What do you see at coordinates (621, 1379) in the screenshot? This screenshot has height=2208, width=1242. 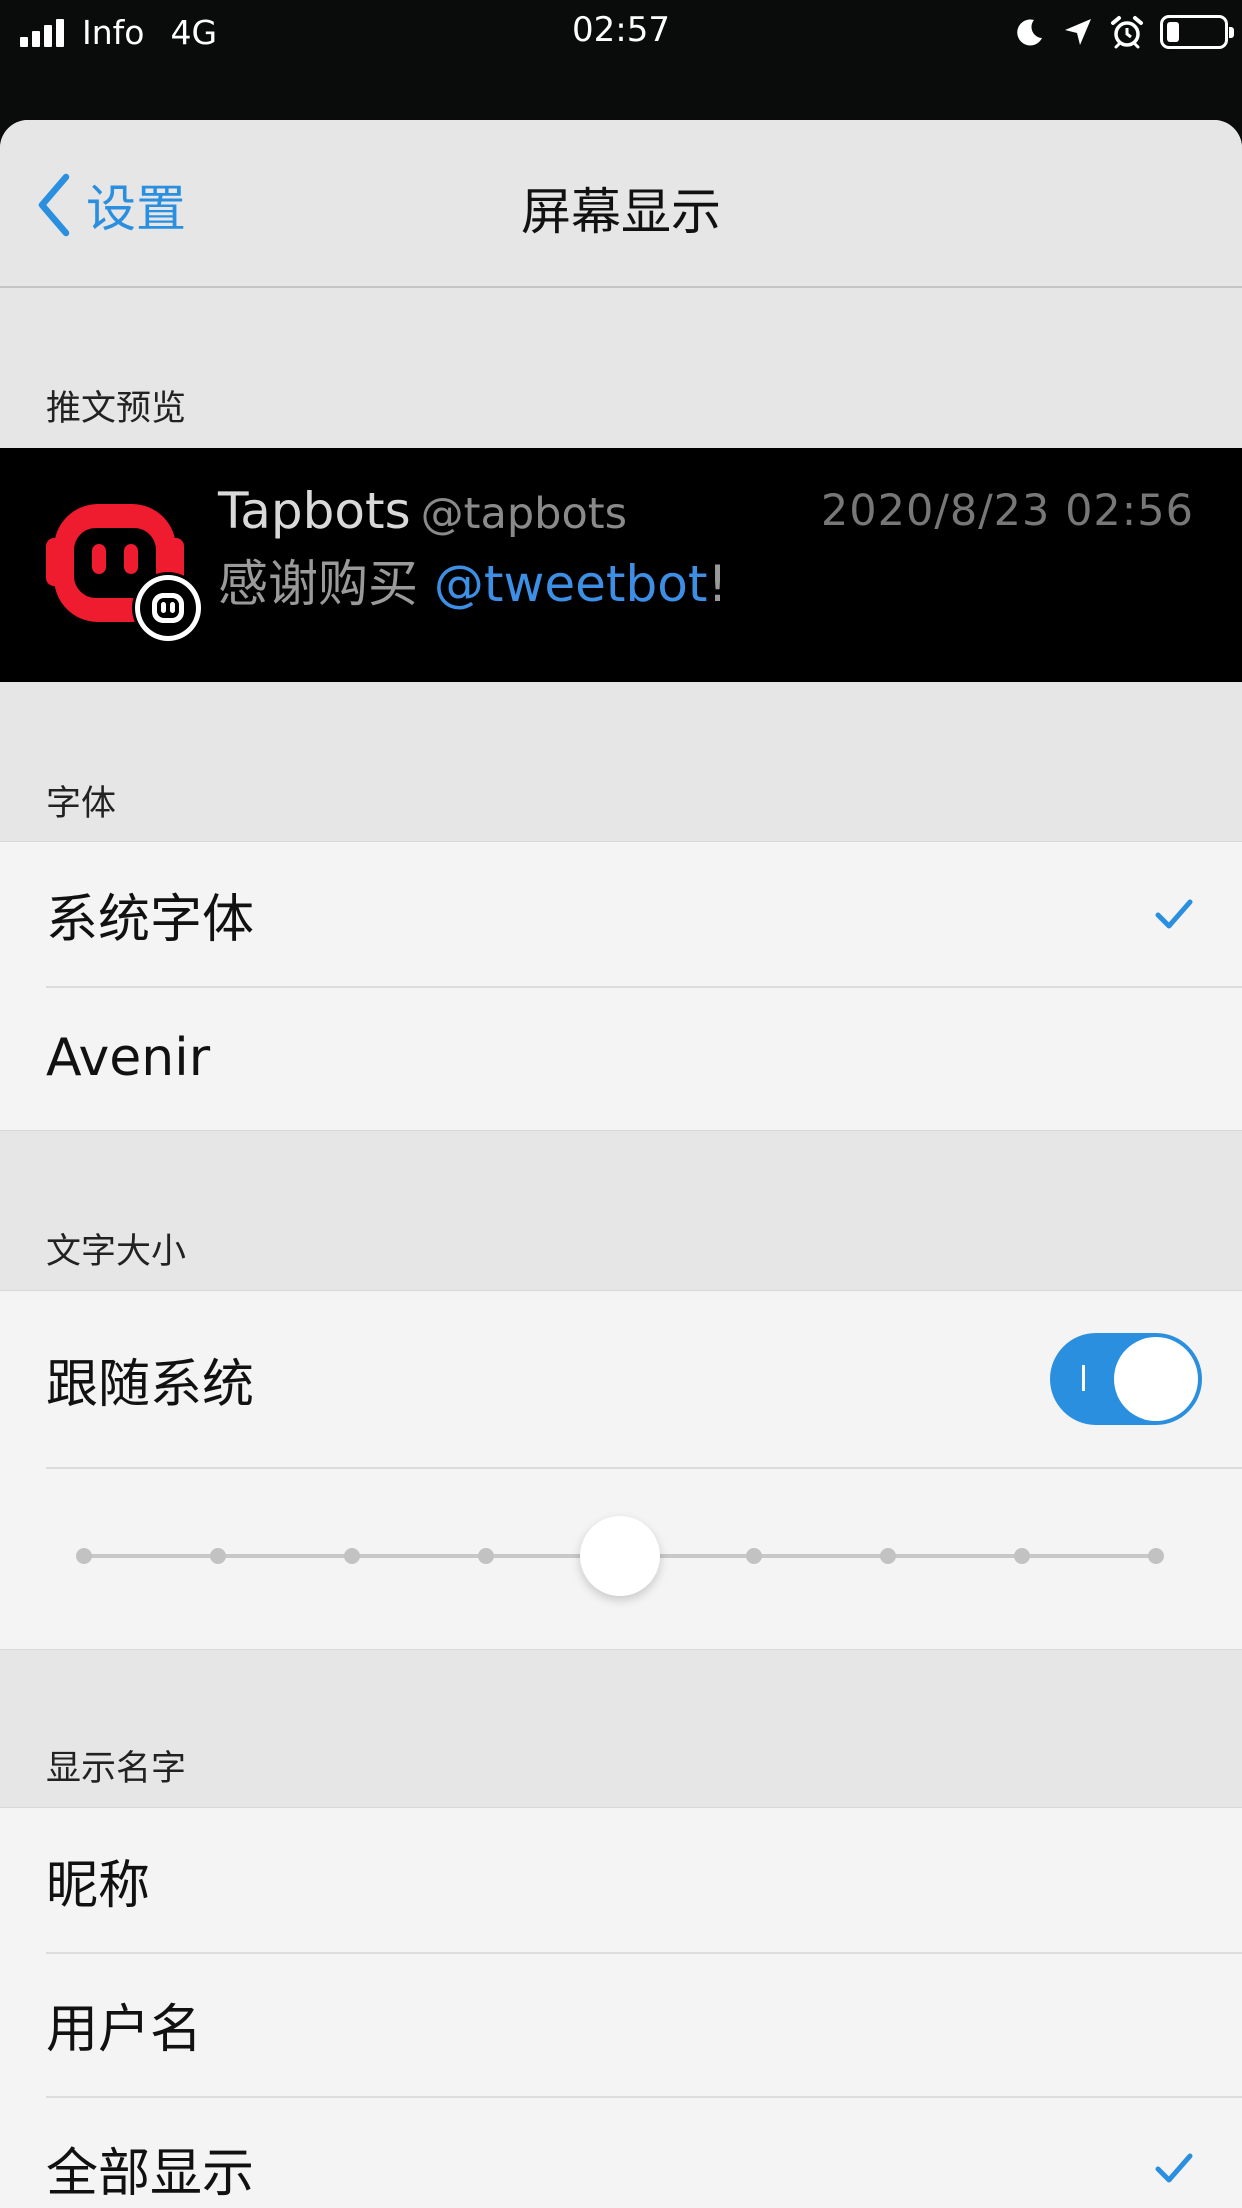 I see `follow-system-row: 跟随系统` at bounding box center [621, 1379].